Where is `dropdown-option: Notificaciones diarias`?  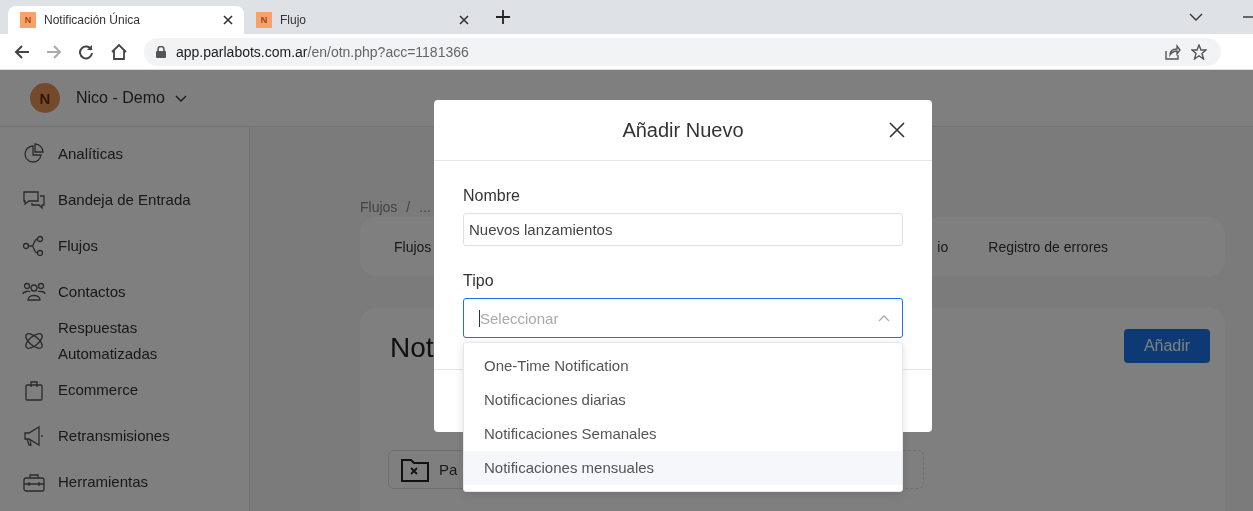
dropdown-option: Notificaciones diarias is located at coordinates (683, 400).